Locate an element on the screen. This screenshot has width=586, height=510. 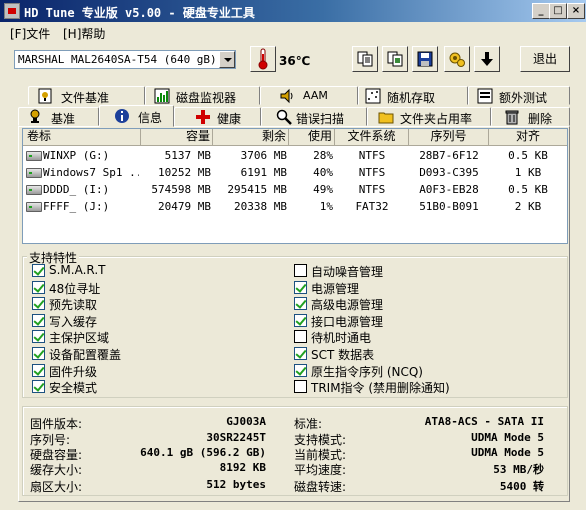
feature-label: 固件升级 is located at coordinates (73, 372).